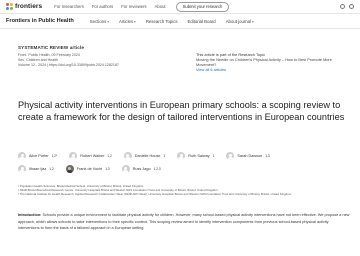 This screenshot has height=256, width=360. I want to click on logo-icon, so click(9, 6).